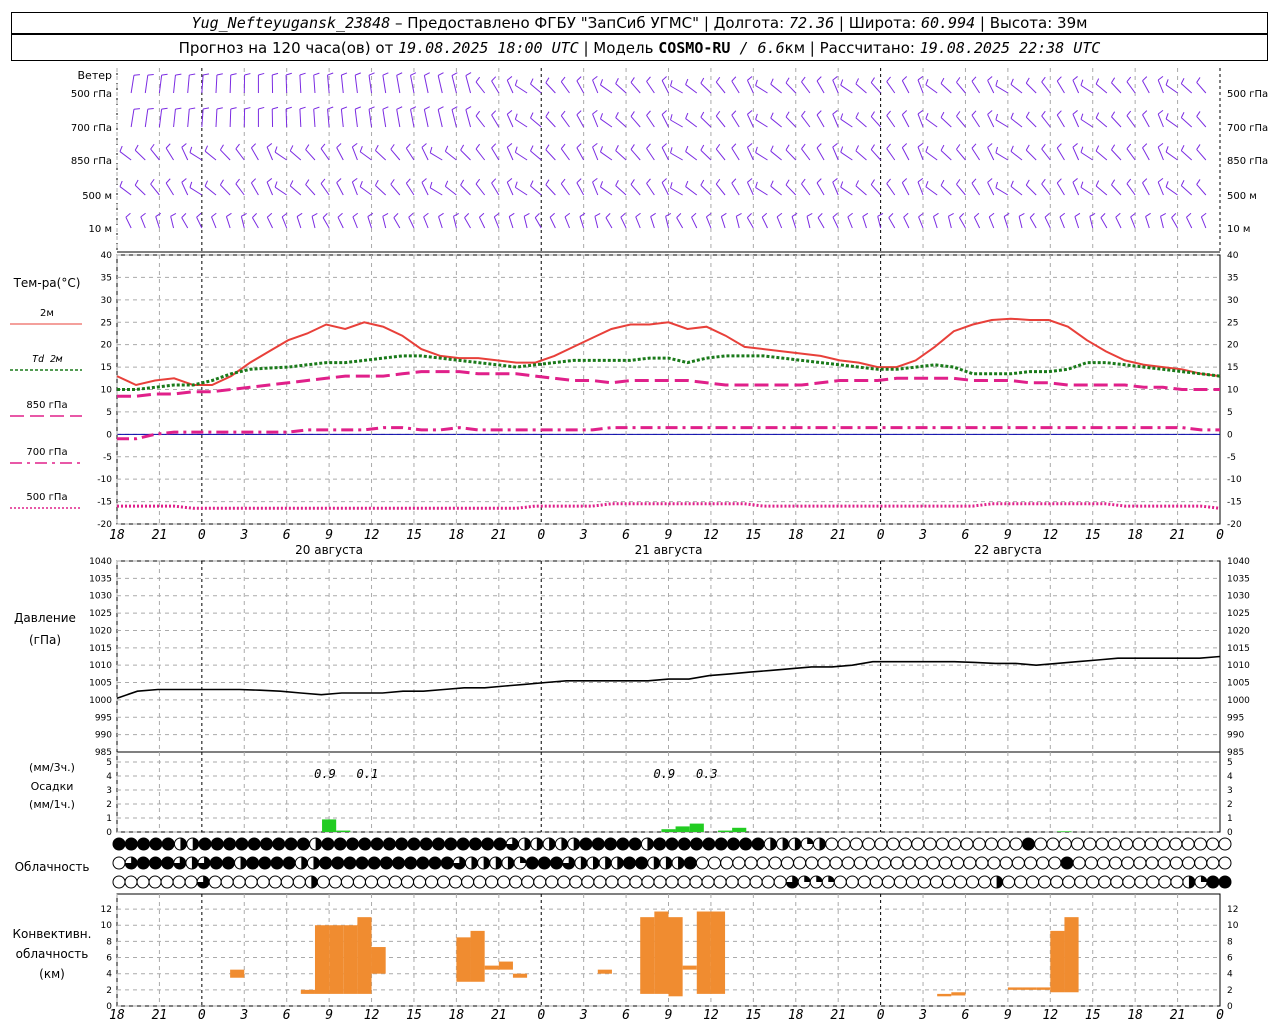 Image resolution: width=1280 pixels, height=1024 pixels. I want to click on convective-panel-title-line: облачность, so click(52, 954).